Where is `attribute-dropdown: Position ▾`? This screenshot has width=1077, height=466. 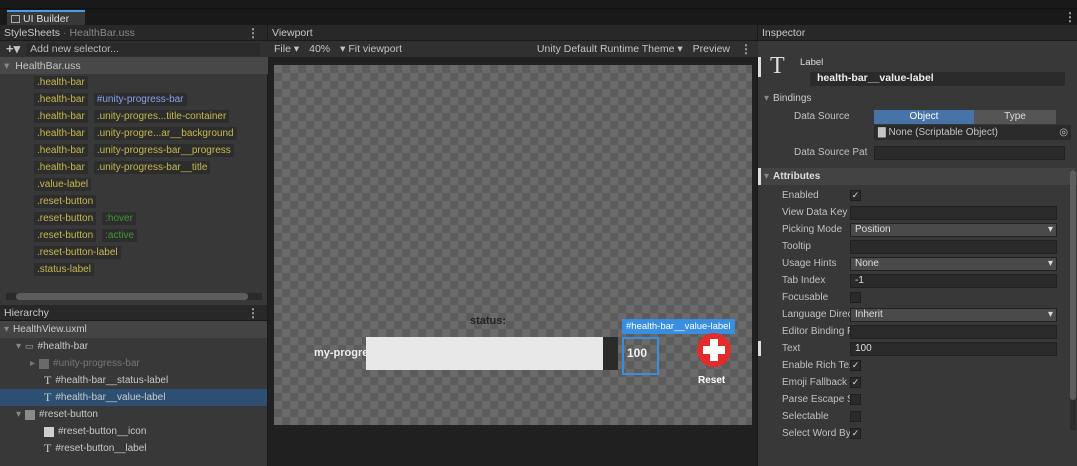 attribute-dropdown: Position ▾ is located at coordinates (953, 229).